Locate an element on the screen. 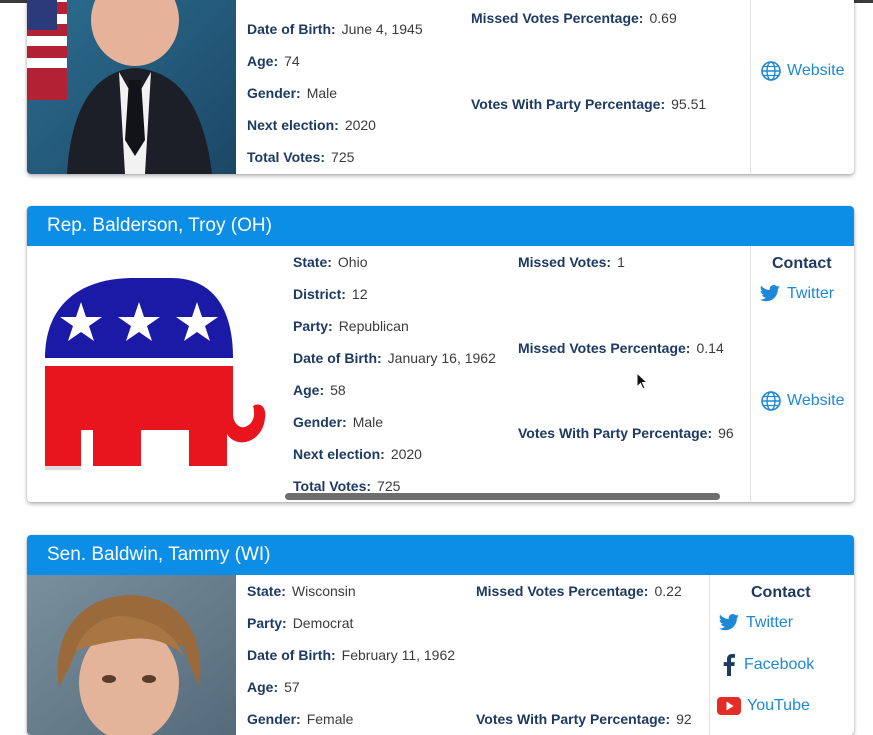 Image resolution: width=873 pixels, height=735 pixels. field-age: Age: 58 is located at coordinates (319, 390).